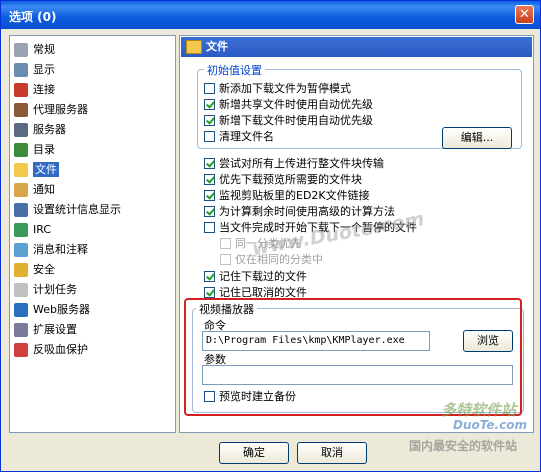 Image resolution: width=541 pixels, height=472 pixels. Describe the element at coordinates (332, 453) in the screenshot. I see `cancel-button: 取消` at that location.